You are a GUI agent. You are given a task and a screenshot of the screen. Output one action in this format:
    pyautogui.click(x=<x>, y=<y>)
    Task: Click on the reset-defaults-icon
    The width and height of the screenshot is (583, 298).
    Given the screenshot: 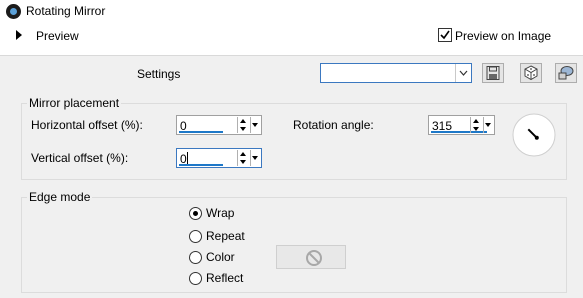 What is the action you would take?
    pyautogui.click(x=566, y=73)
    